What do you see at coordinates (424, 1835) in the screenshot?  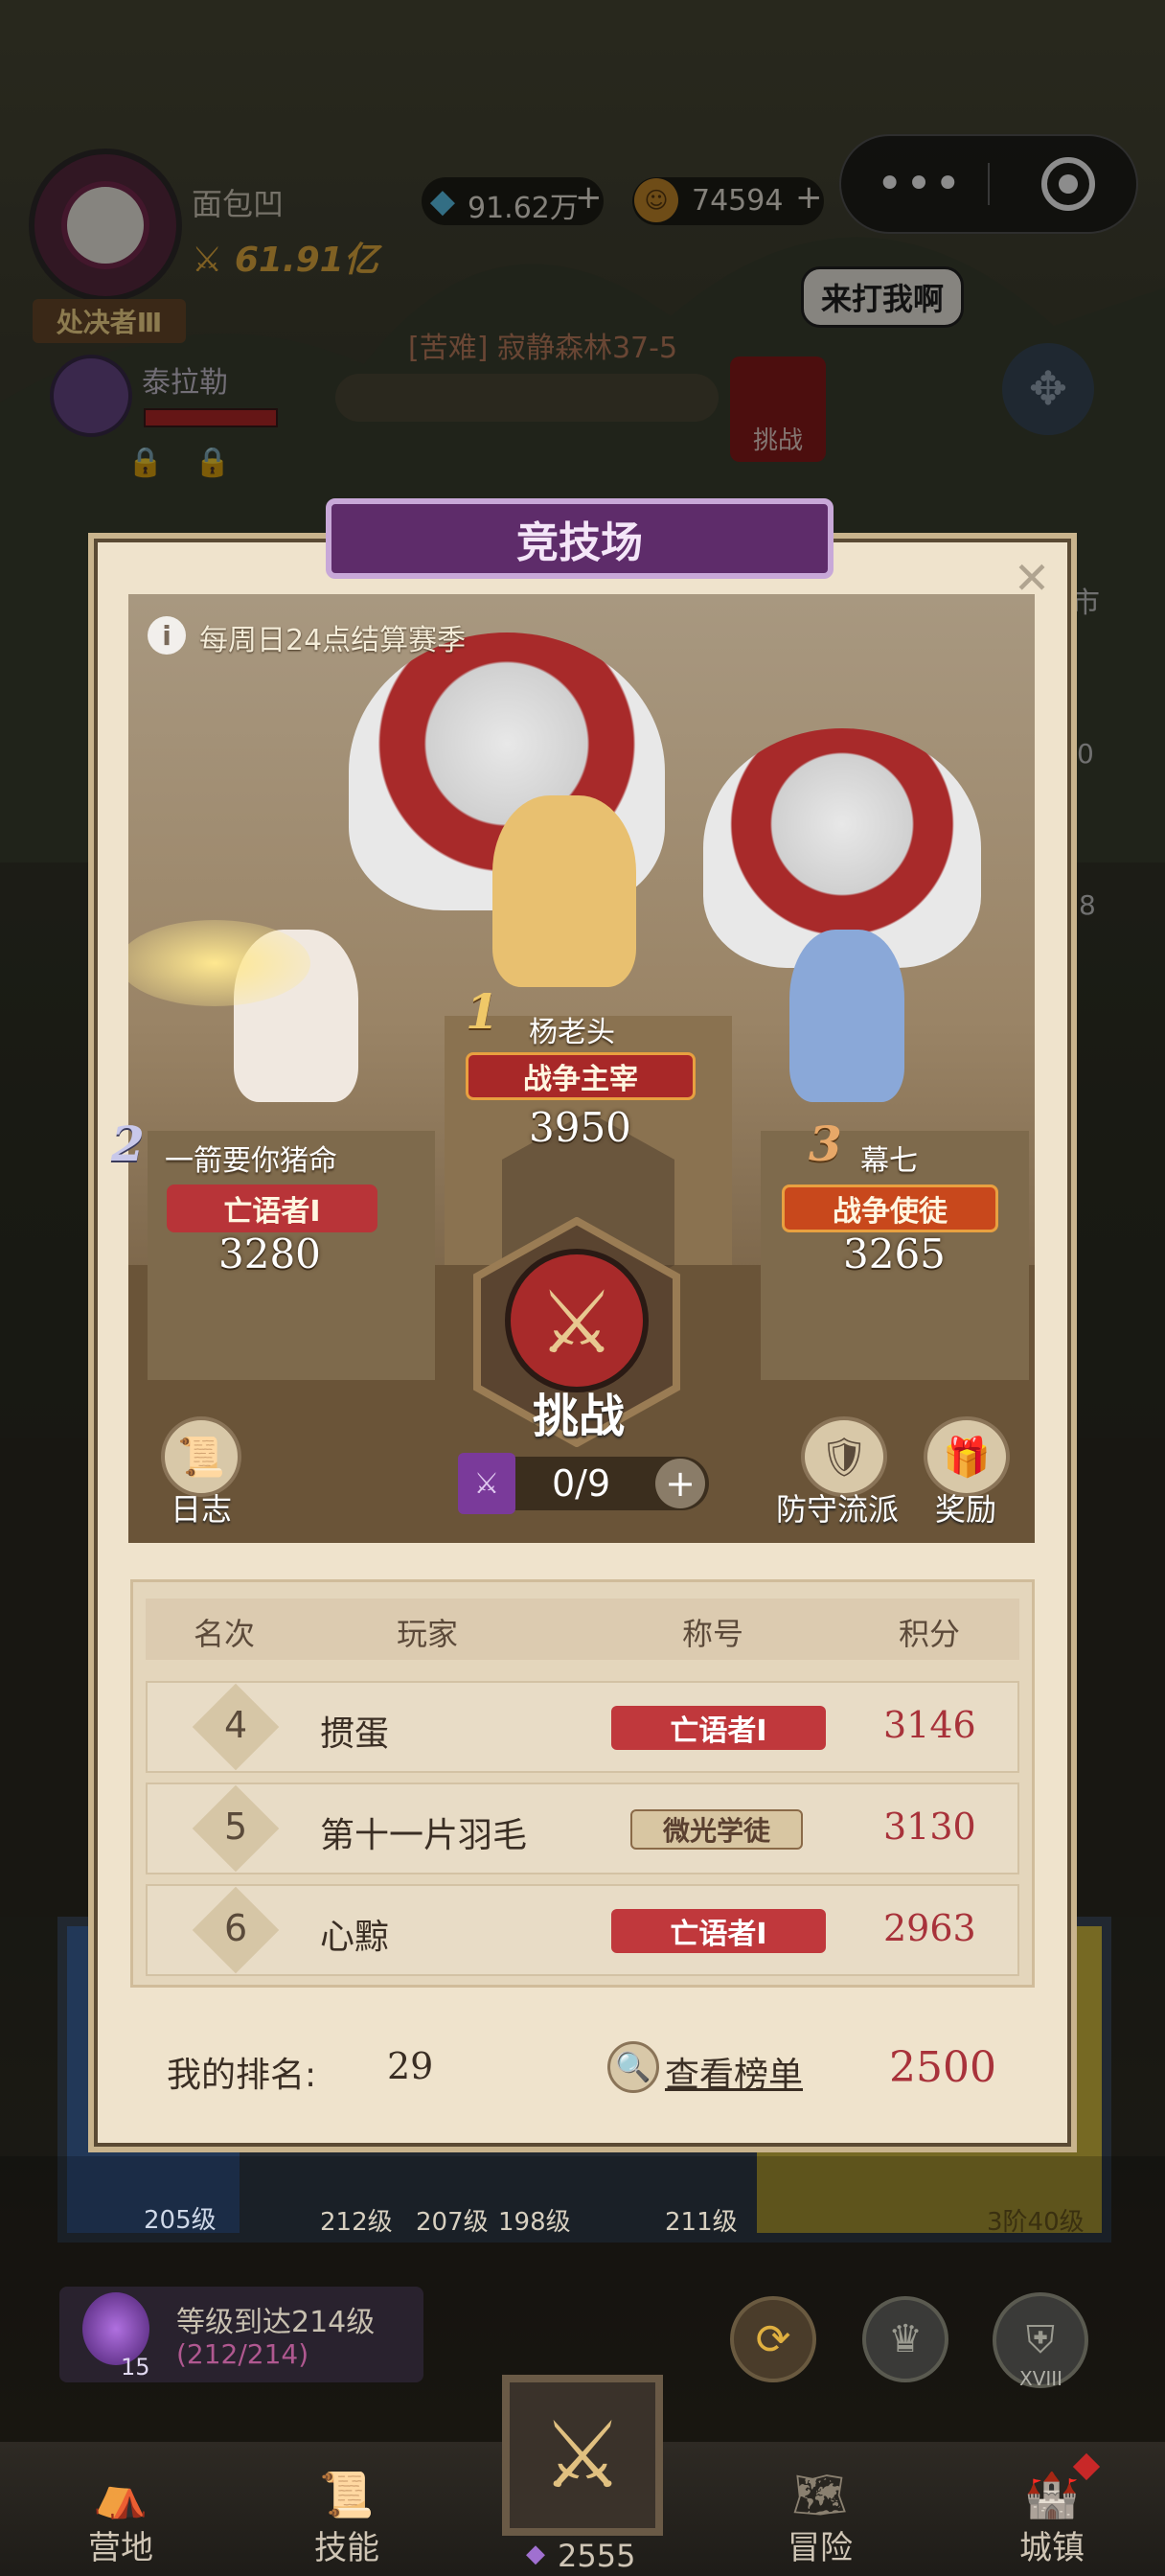 I see `row-player: 第十一片羽毛` at bounding box center [424, 1835].